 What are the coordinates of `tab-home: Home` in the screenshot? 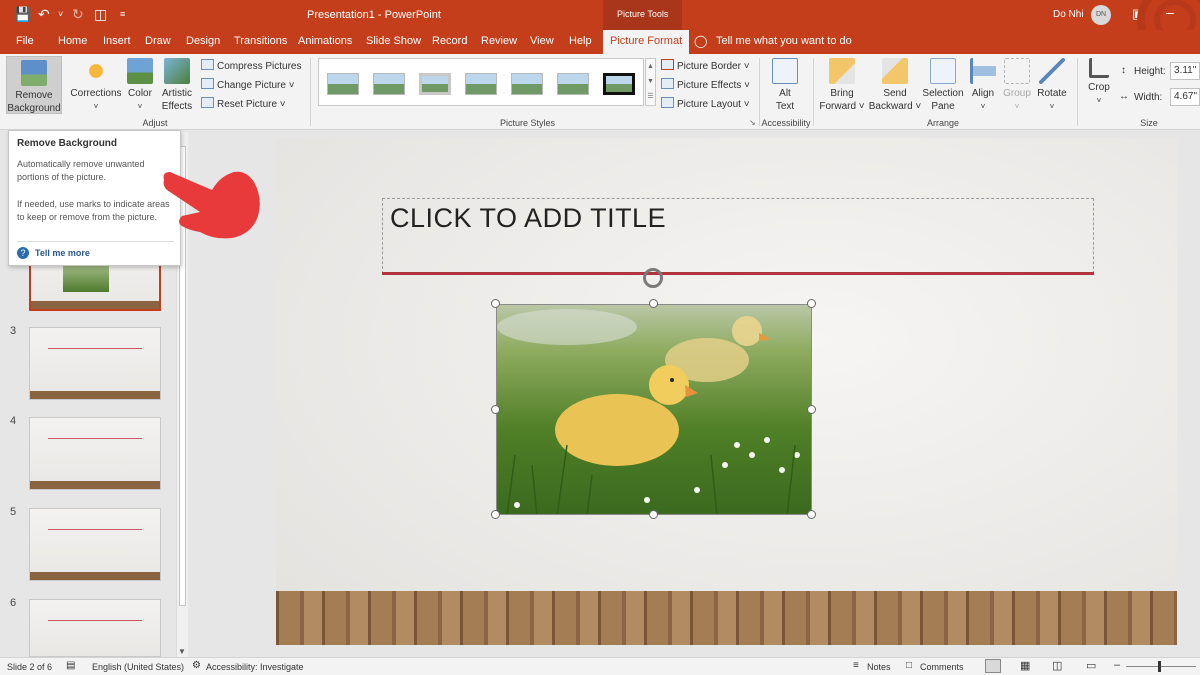 It's located at (72, 41).